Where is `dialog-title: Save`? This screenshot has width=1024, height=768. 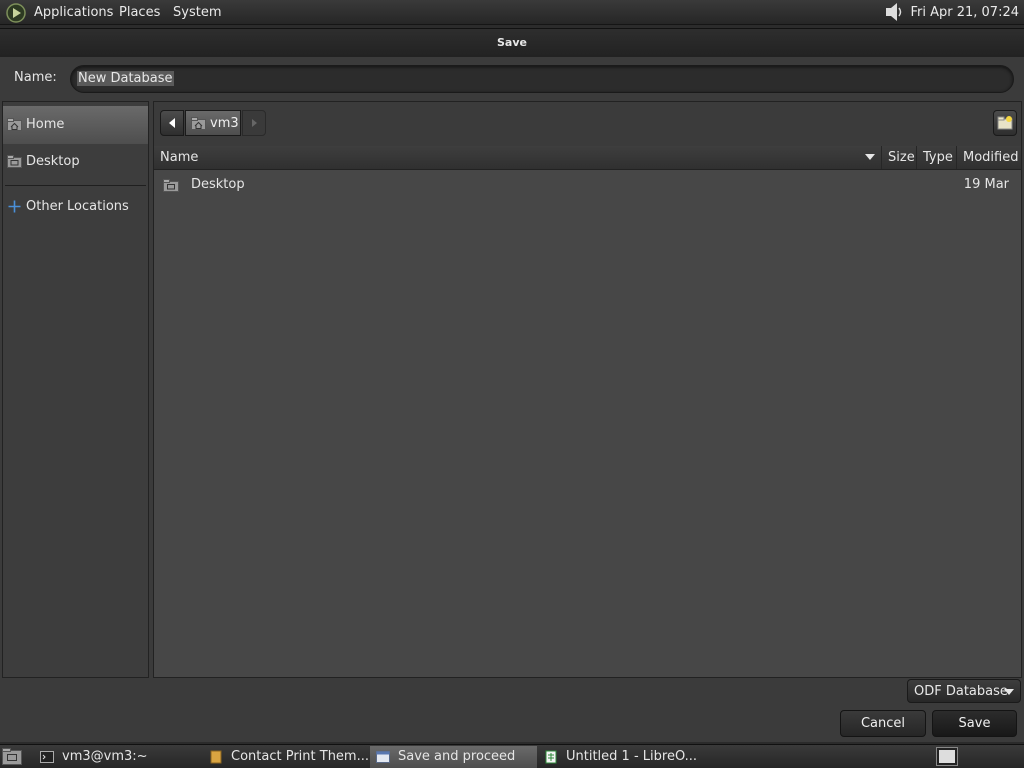 dialog-title: Save is located at coordinates (512, 43).